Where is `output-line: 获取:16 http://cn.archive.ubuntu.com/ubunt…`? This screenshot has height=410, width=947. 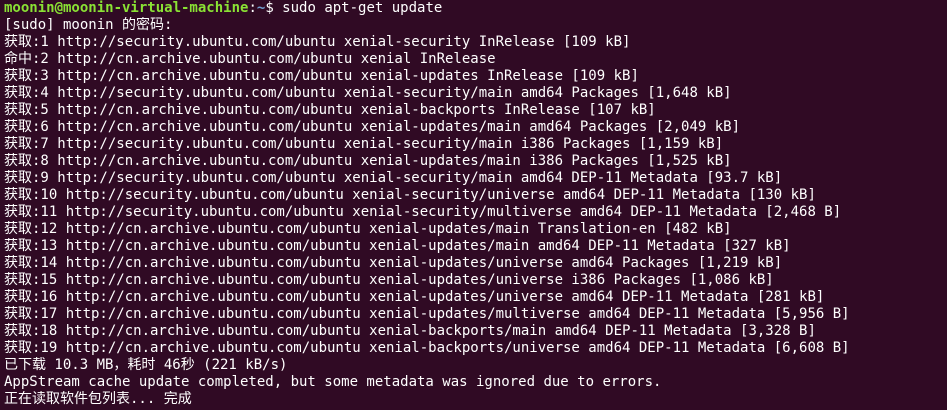
output-line: 获取:16 http://cn.archive.ubuntu.com/ubunt… is located at coordinates (414, 297).